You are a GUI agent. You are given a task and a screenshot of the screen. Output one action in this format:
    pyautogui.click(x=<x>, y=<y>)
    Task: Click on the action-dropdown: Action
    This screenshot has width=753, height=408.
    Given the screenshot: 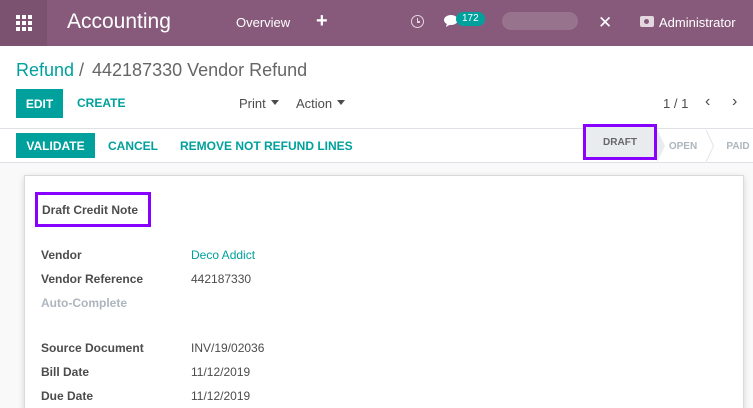 What is the action you would take?
    pyautogui.click(x=321, y=103)
    